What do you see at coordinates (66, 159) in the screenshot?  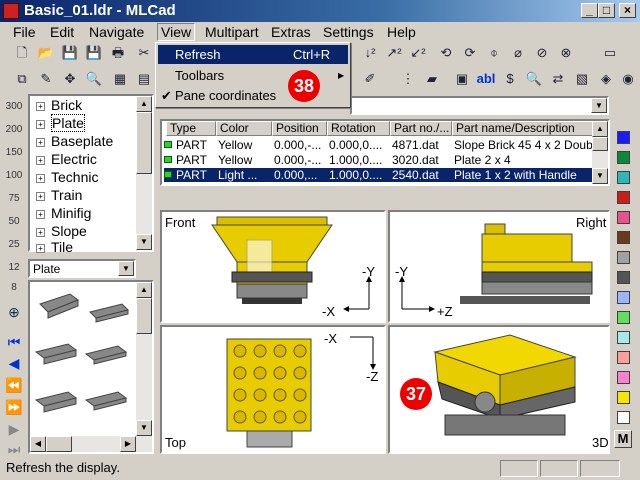 I see `tree-item-electric: + Electric` at bounding box center [66, 159].